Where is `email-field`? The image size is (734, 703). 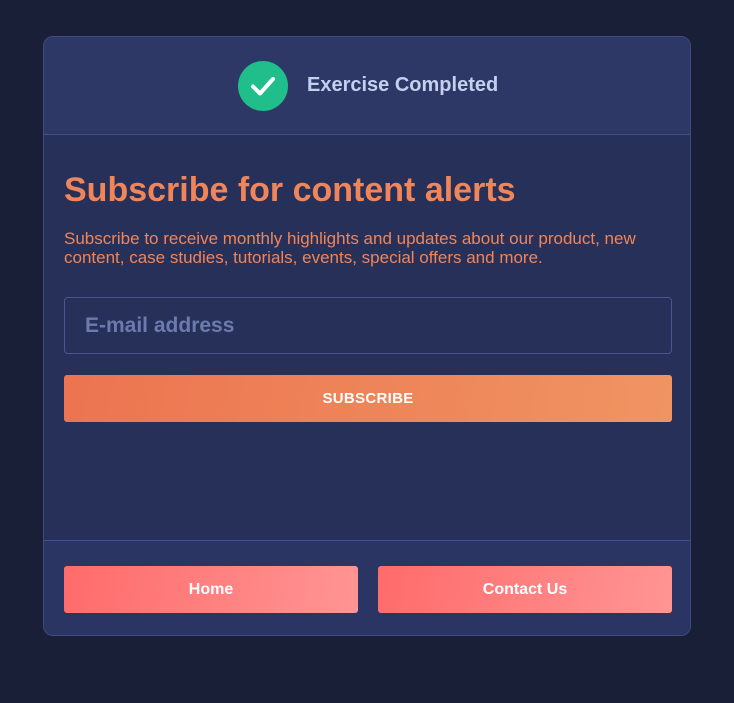 email-field is located at coordinates (368, 325).